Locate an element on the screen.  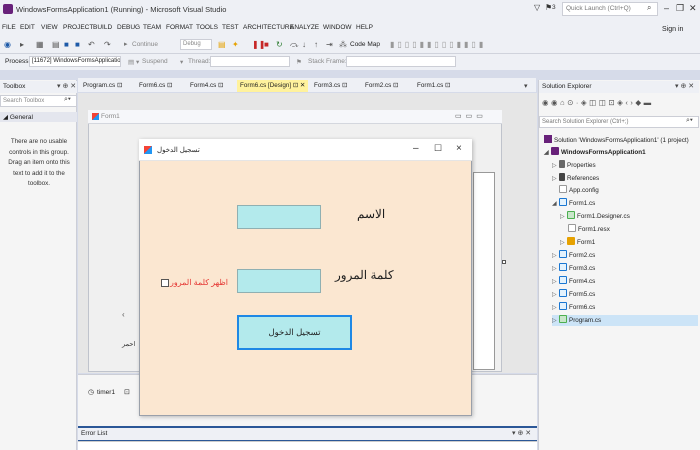
menu-architecture: ARCHITECTURE is located at coordinates (268, 27).